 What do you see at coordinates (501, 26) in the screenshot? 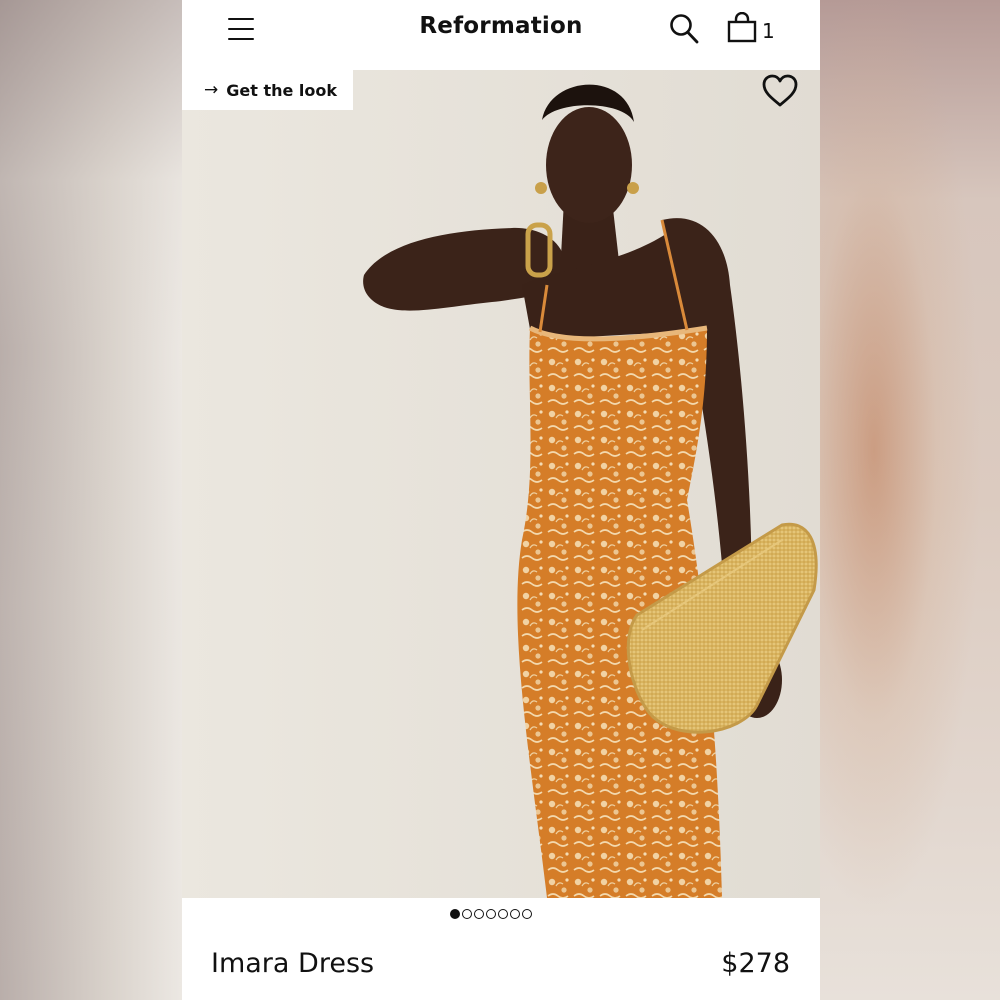
I see `brand-logo: Reformation` at bounding box center [501, 26].